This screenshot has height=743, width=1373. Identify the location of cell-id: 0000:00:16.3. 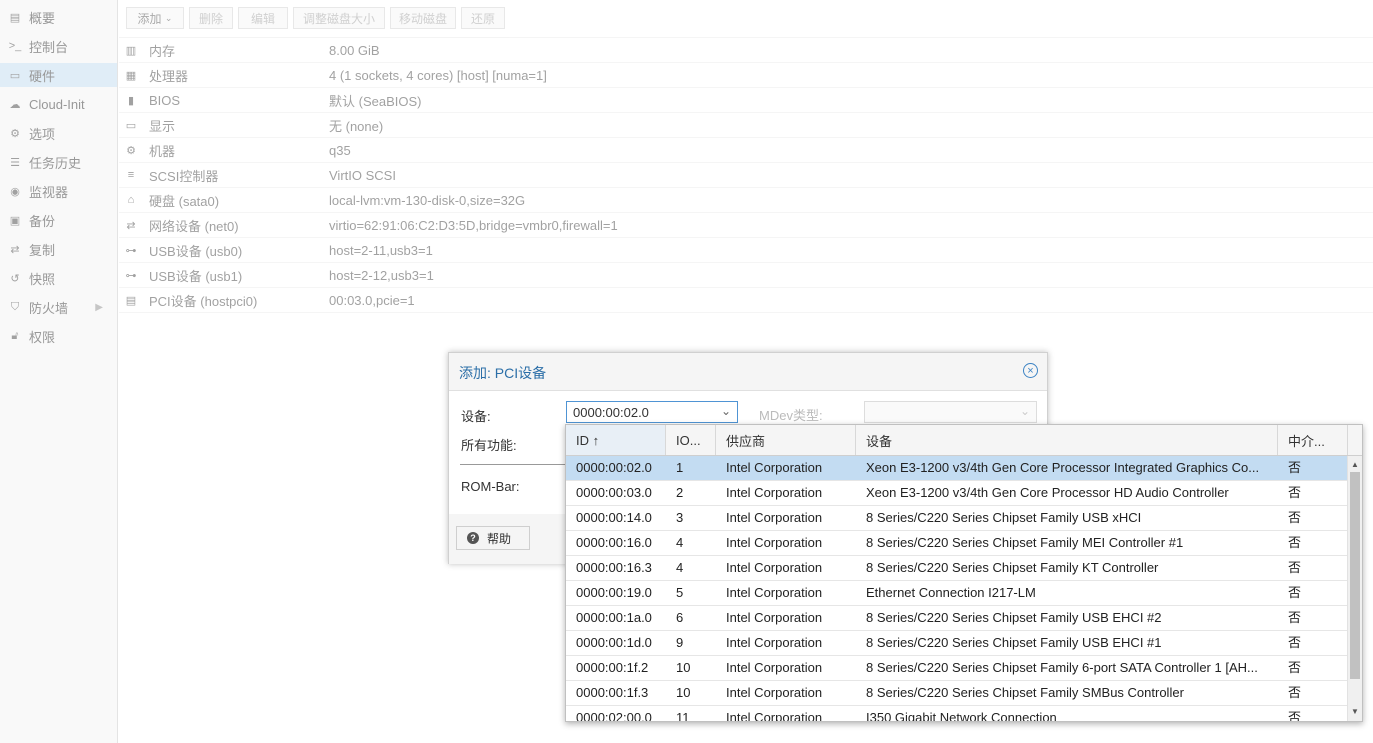
(614, 567).